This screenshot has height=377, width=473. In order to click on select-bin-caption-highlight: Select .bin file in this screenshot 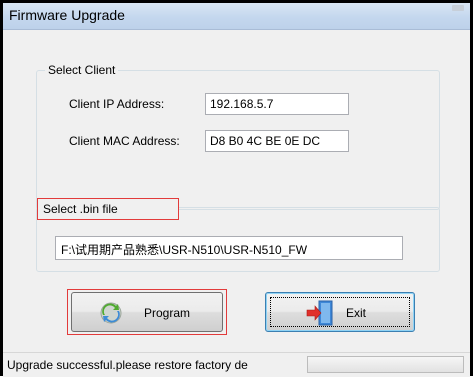, I will do `click(108, 209)`.